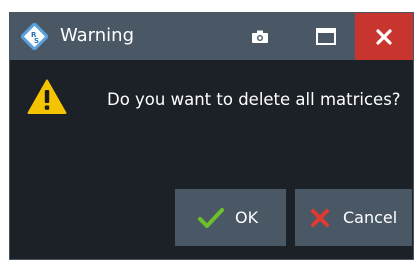 The height and width of the screenshot is (262, 419). I want to click on ok-button-label: OK, so click(247, 217).